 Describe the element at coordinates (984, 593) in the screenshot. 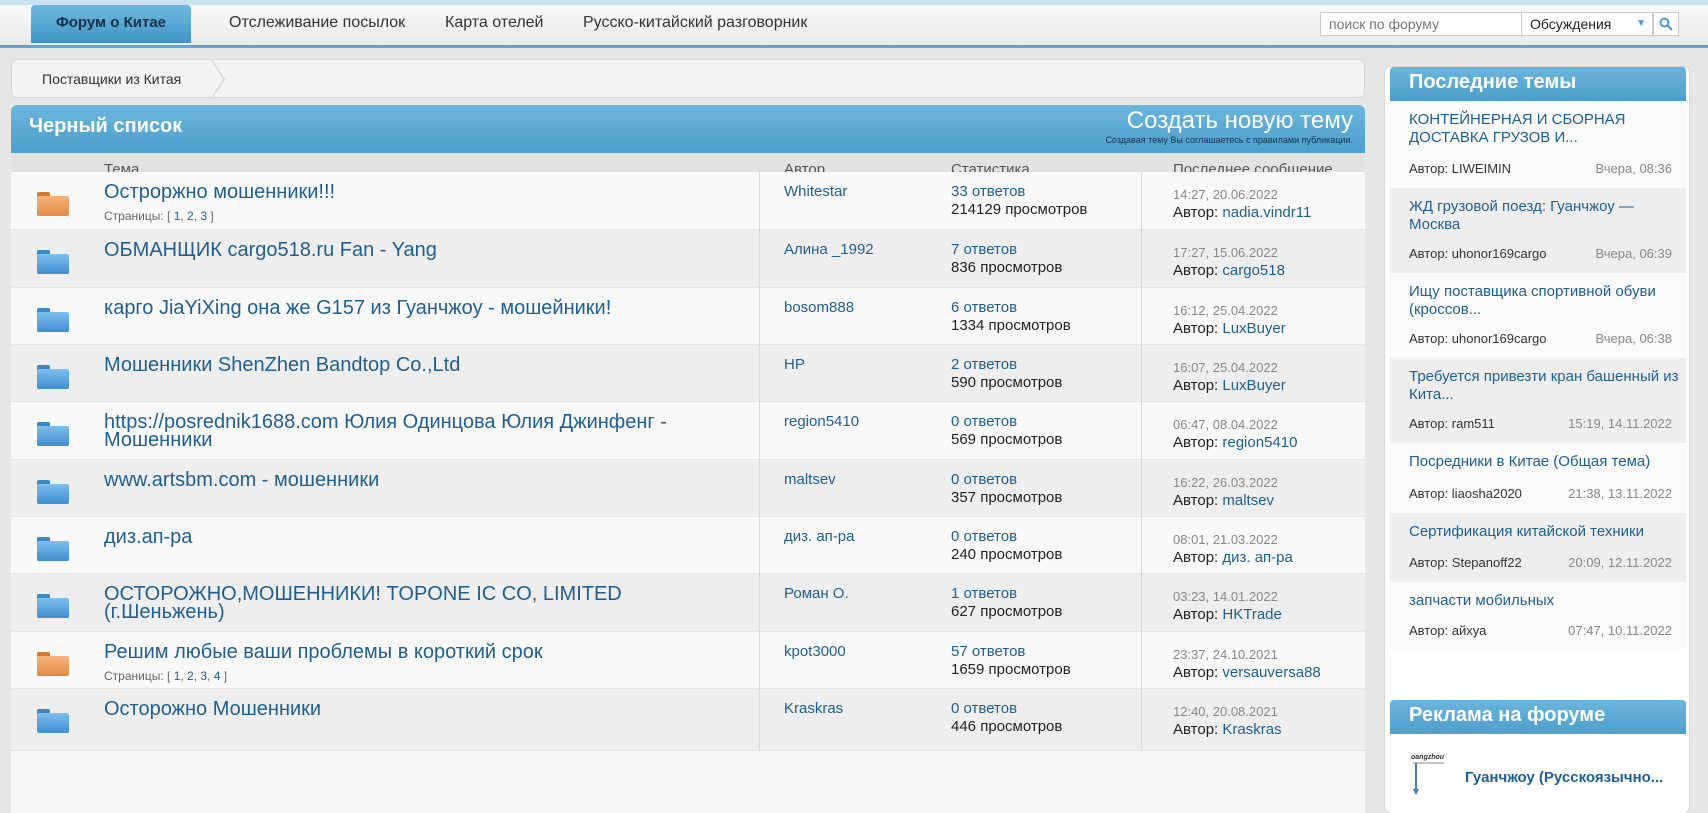

I see `topic-replies-link: 1 ответов` at that location.